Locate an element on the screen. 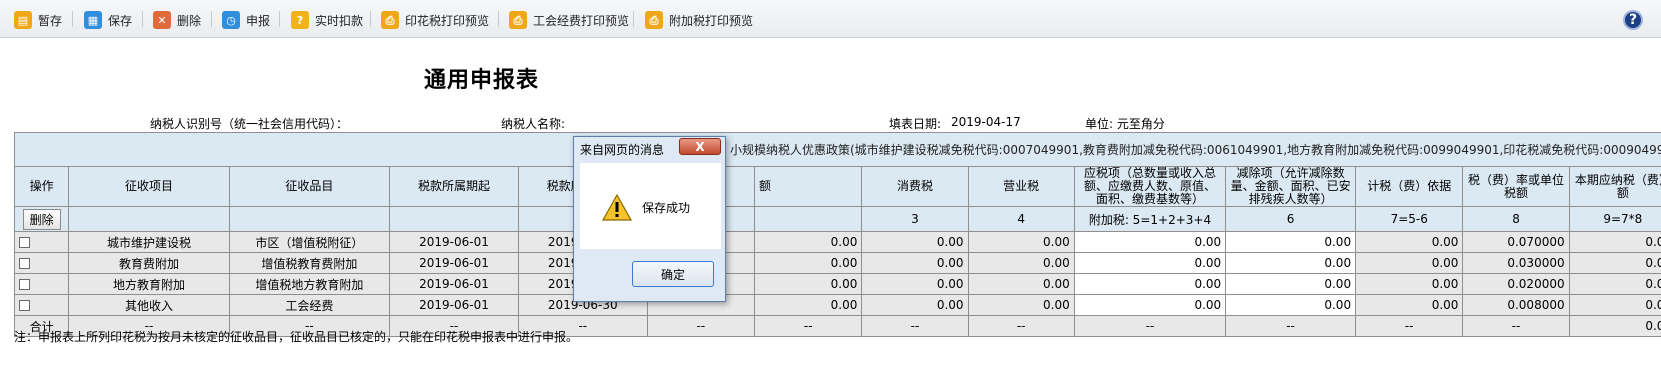  unit-label: 单位: 元至角分 is located at coordinates (1125, 124).